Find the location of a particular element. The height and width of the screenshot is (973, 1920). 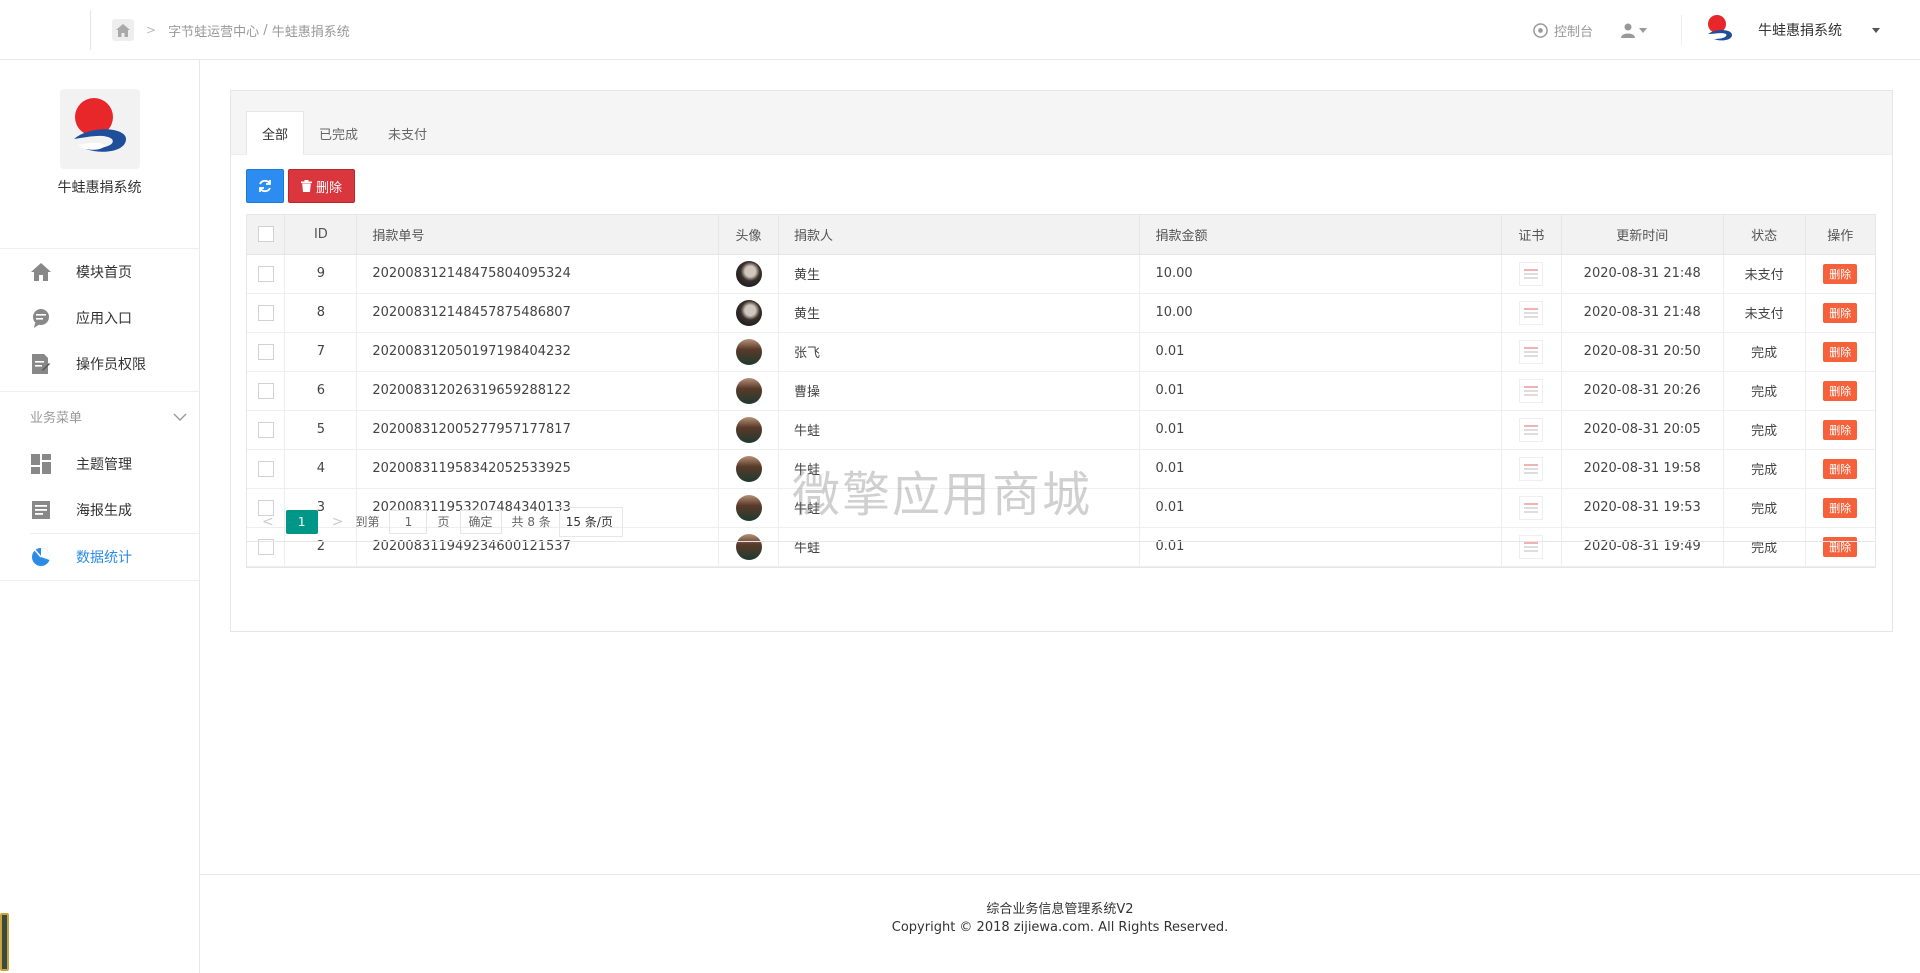

home-icon is located at coordinates (123, 30).